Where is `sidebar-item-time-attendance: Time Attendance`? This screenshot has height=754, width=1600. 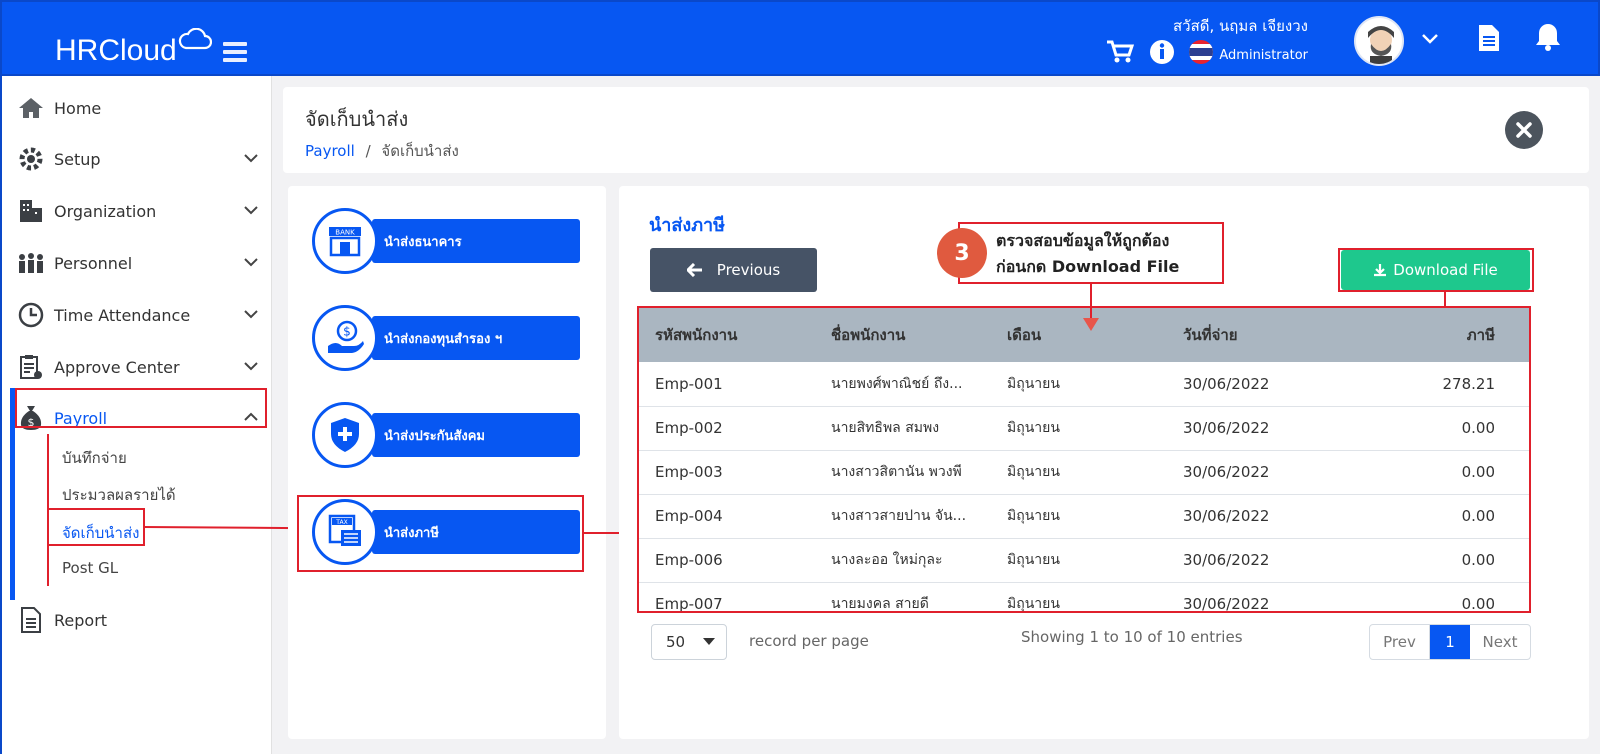 sidebar-item-time-attendance: Time Attendance is located at coordinates (142, 315).